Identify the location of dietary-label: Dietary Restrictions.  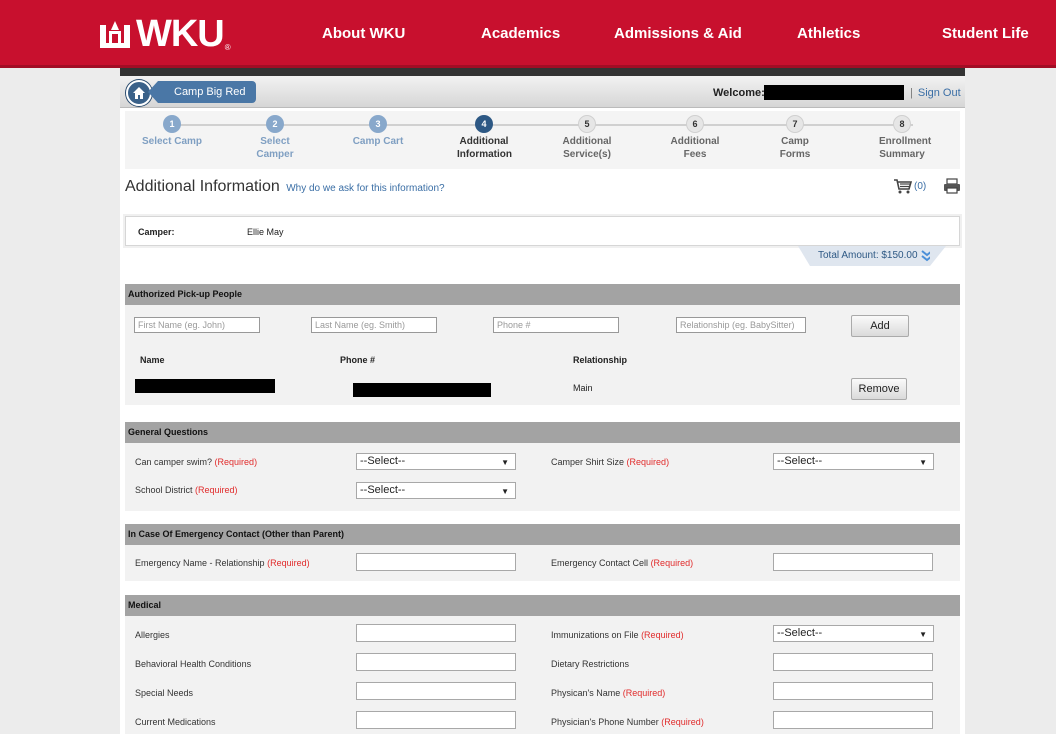
(590, 664).